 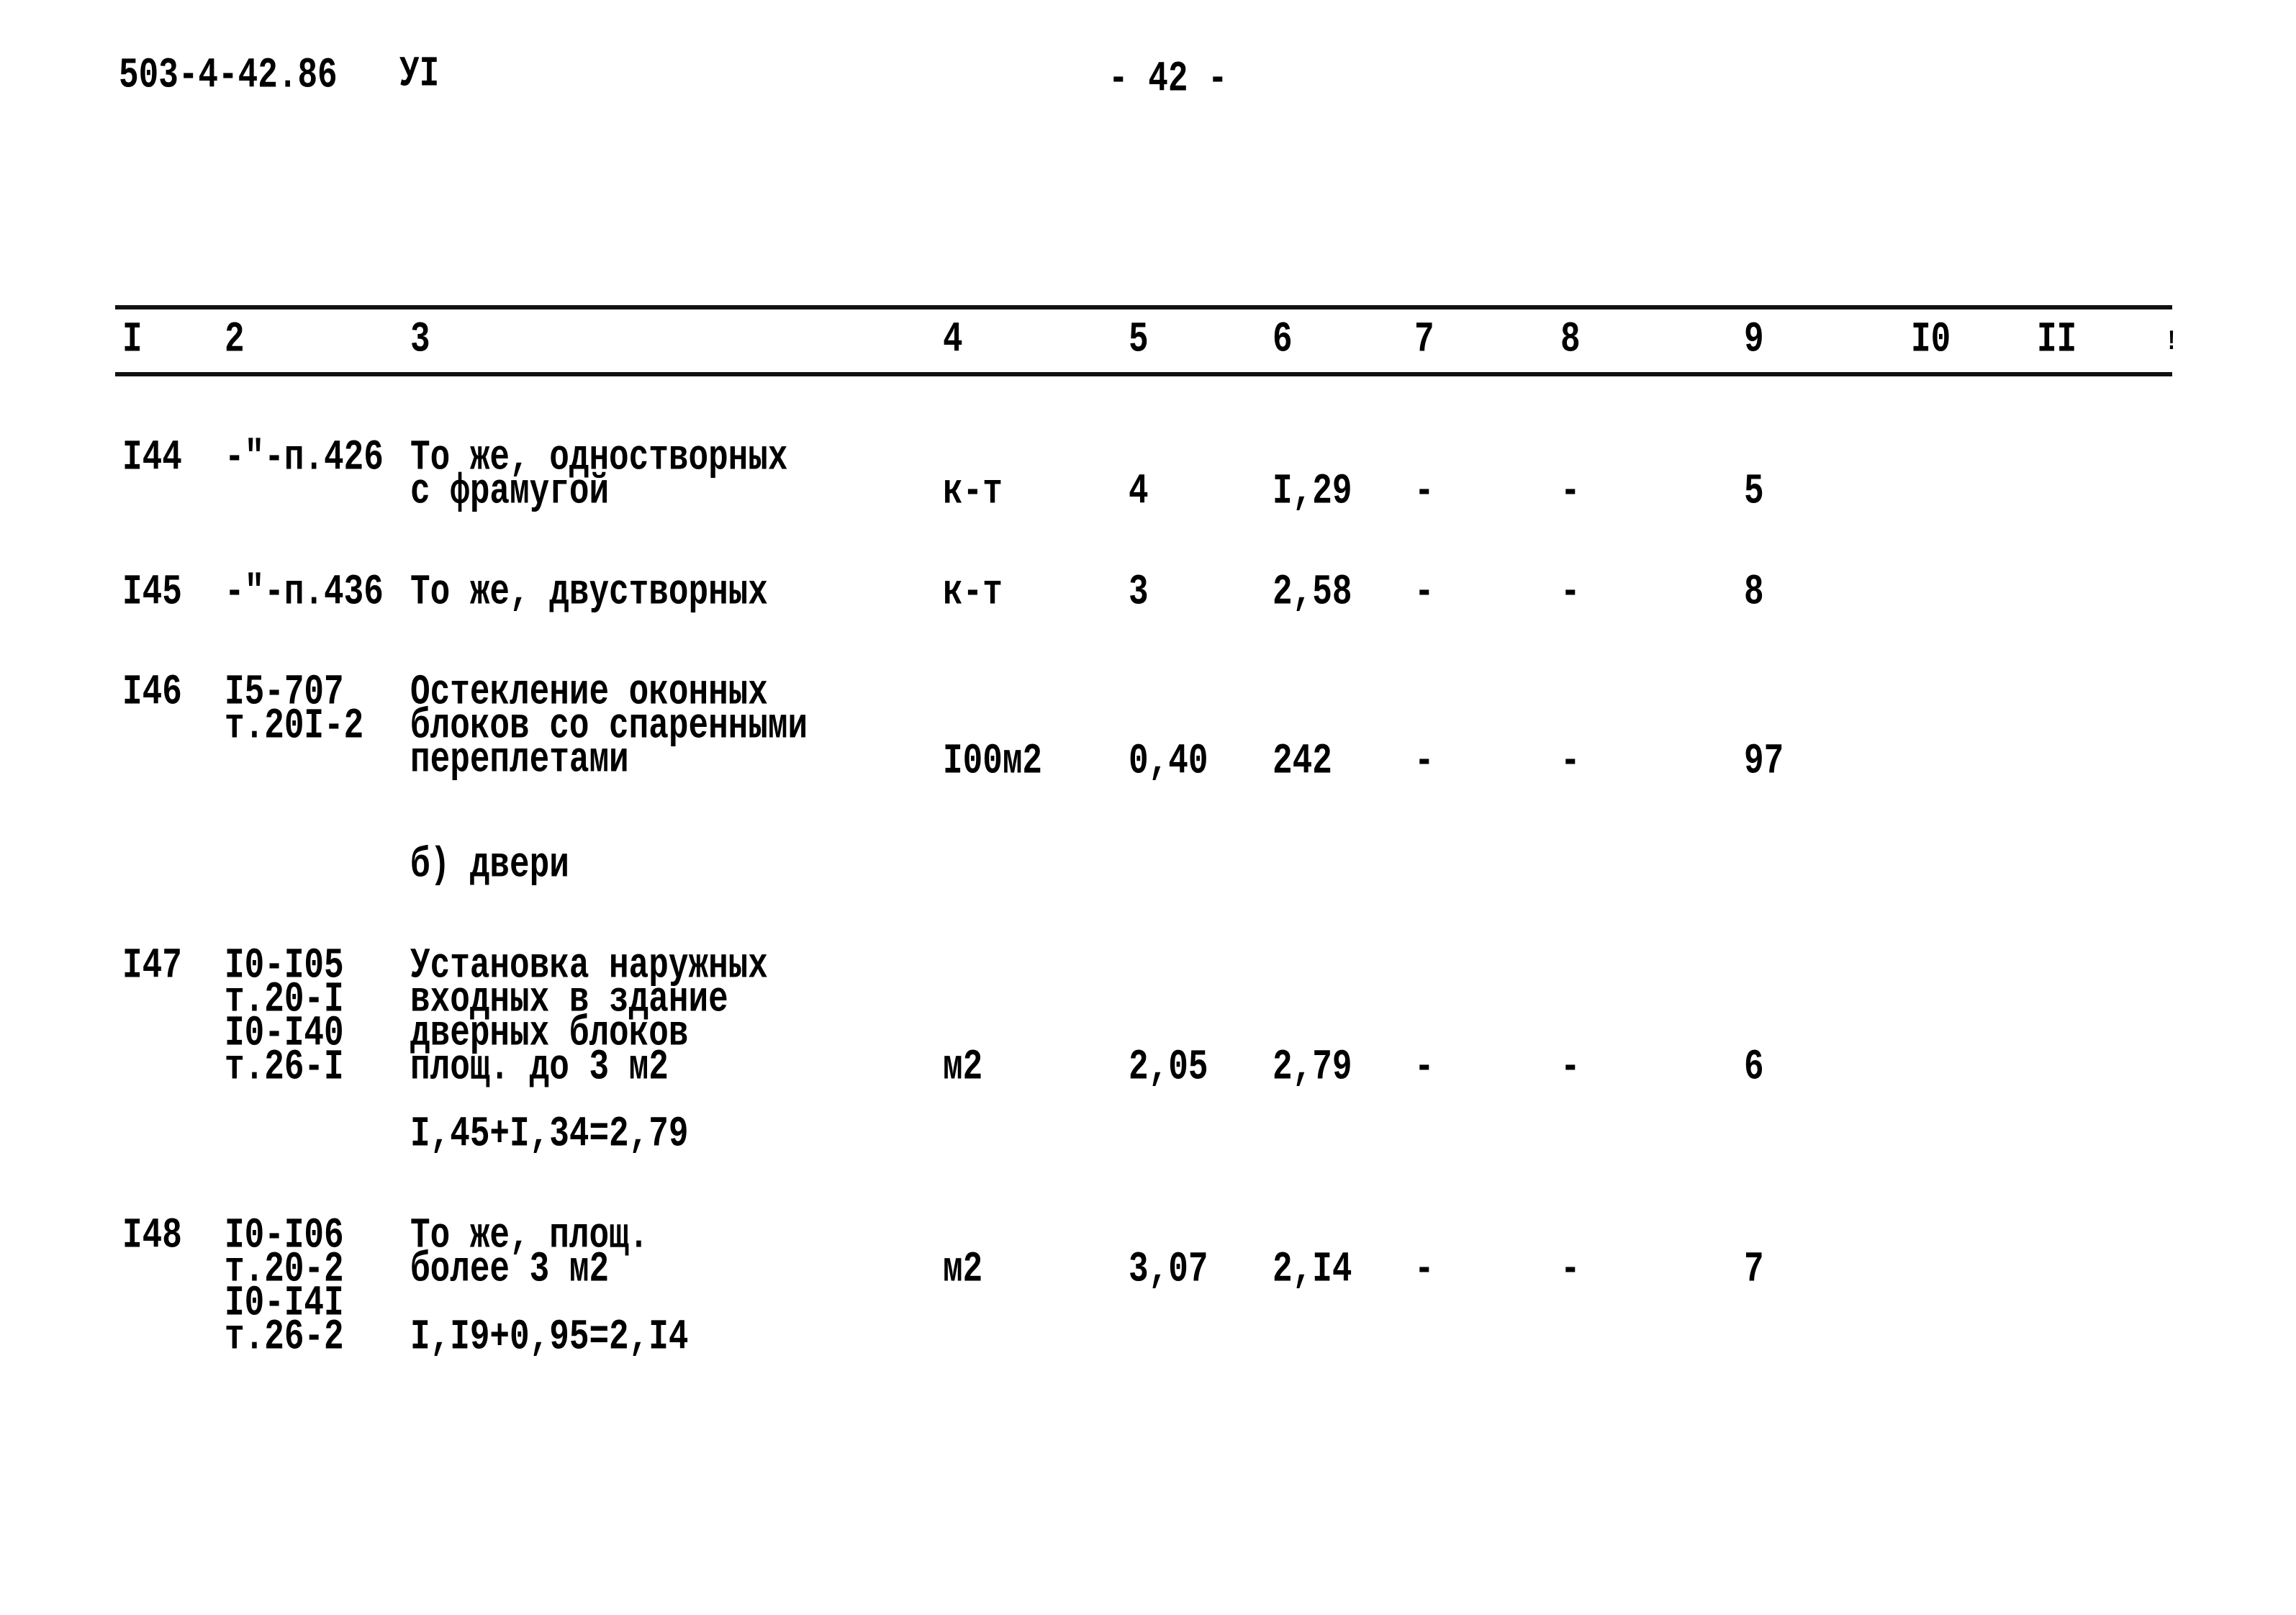 What do you see at coordinates (539, 1067) in the screenshot?
I see `row-description-line: площ. до 3 м2` at bounding box center [539, 1067].